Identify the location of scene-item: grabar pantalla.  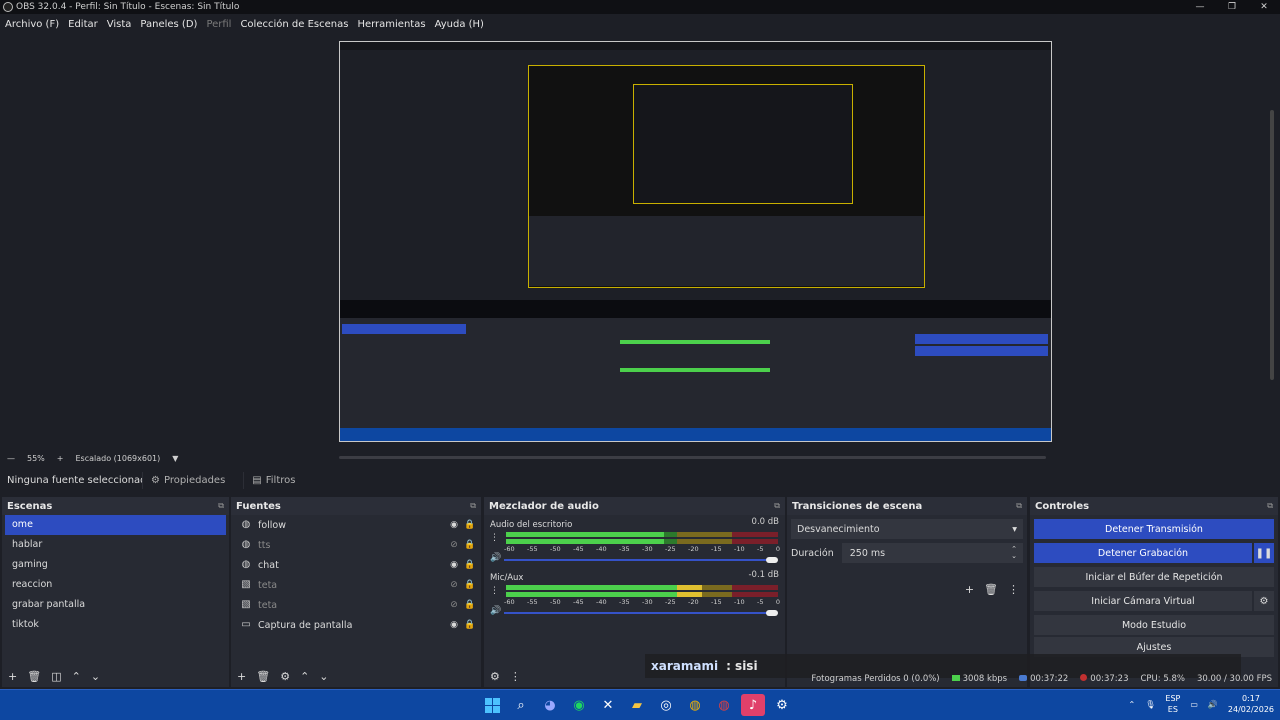
(115, 605).